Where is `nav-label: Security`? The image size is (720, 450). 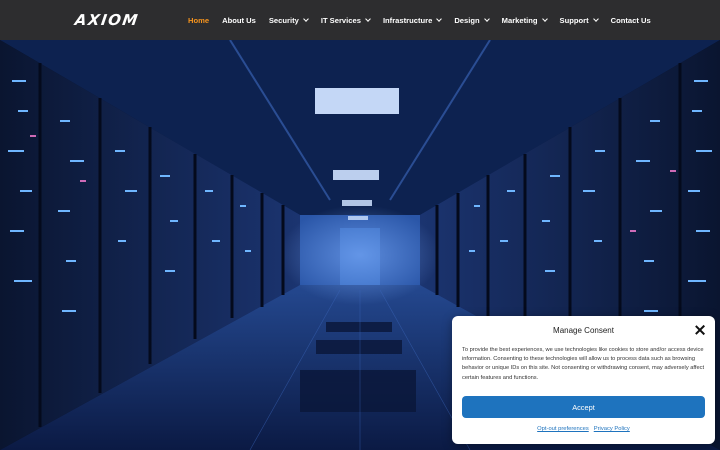 nav-label: Security is located at coordinates (283, 20).